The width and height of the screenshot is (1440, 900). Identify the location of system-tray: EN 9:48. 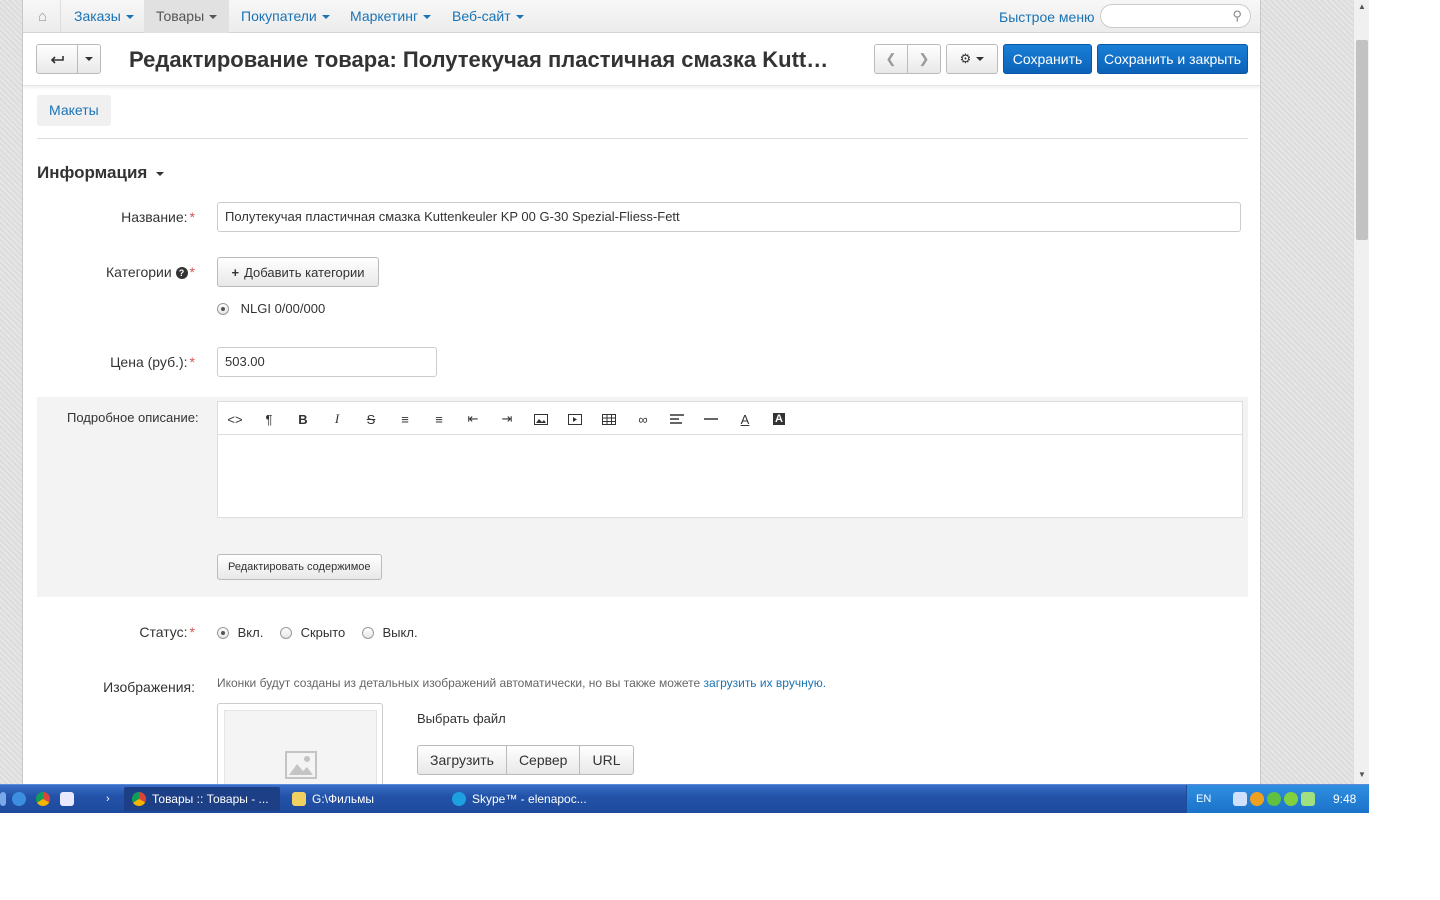
(1277, 799).